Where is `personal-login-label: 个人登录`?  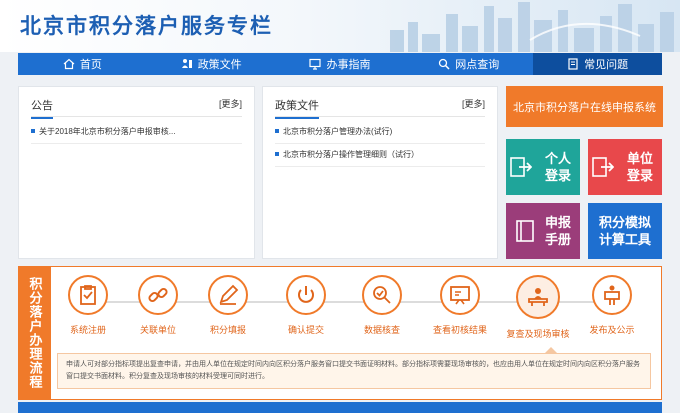 personal-login-label: 个人登录 is located at coordinates (557, 167).